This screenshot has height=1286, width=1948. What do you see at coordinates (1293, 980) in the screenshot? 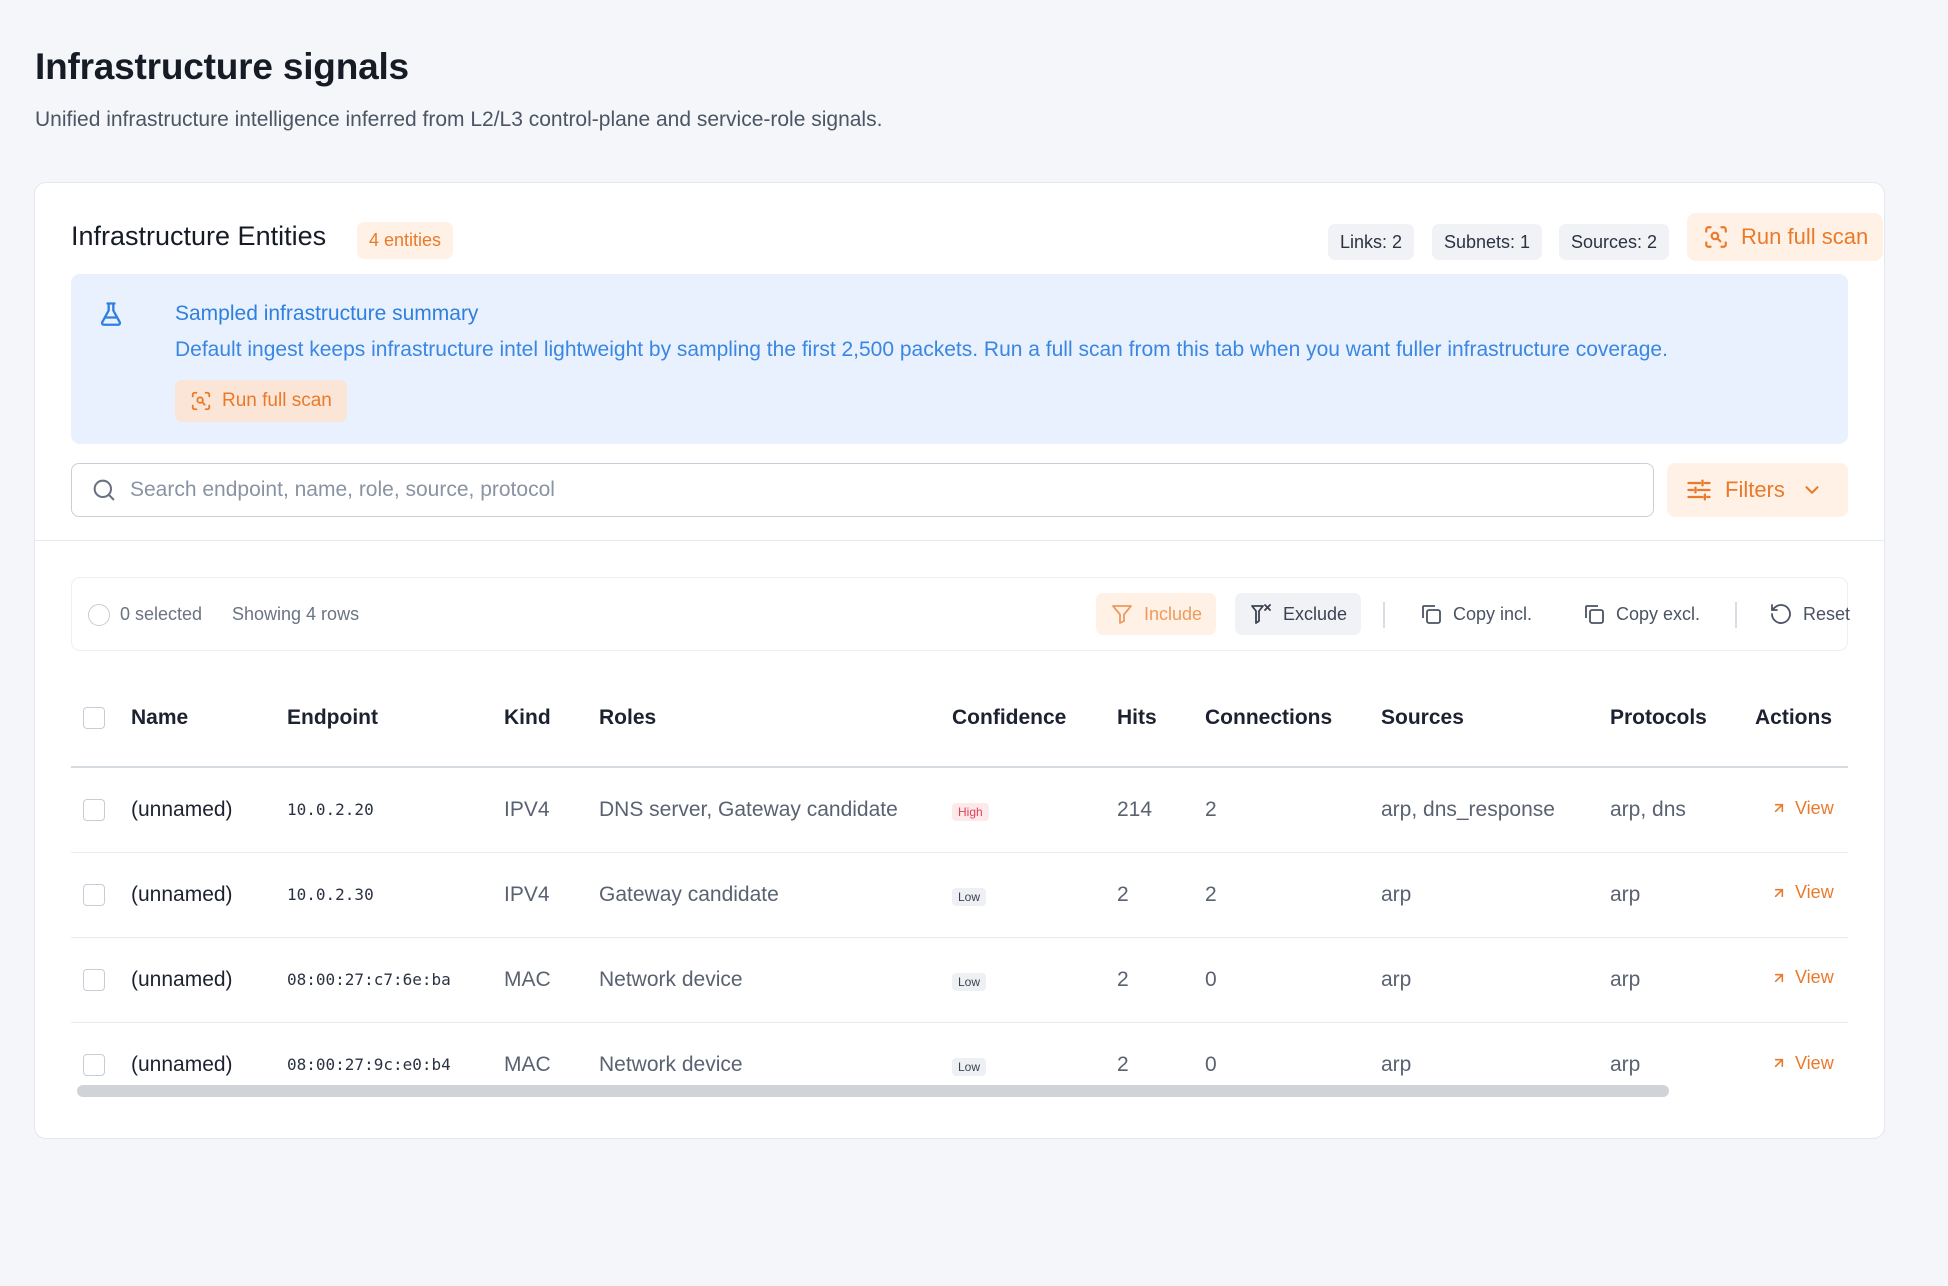
I see `connections-cell: 0` at bounding box center [1293, 980].